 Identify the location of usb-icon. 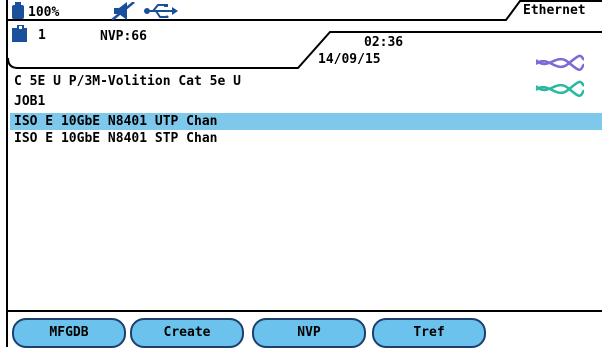
(161, 11).